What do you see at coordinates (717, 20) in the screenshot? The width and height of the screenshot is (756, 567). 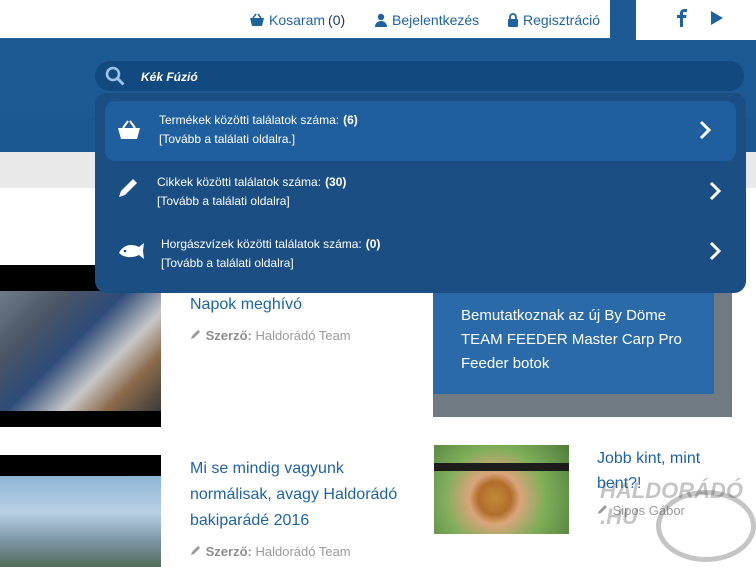 I see `youtube-play-icon` at bounding box center [717, 20].